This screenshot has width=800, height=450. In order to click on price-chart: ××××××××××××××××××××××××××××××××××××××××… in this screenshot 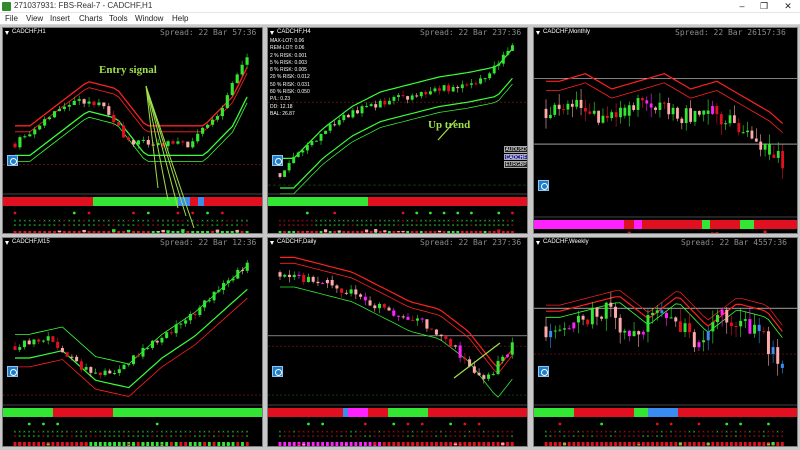, I will do `click(133, 131)`.